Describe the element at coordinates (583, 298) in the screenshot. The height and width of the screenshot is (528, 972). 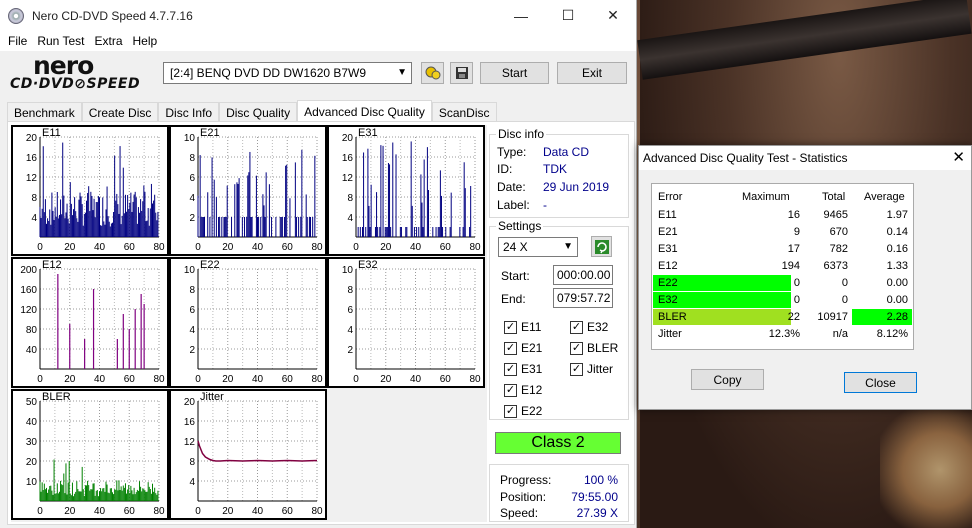
I see `end-field: 079:57.72` at that location.